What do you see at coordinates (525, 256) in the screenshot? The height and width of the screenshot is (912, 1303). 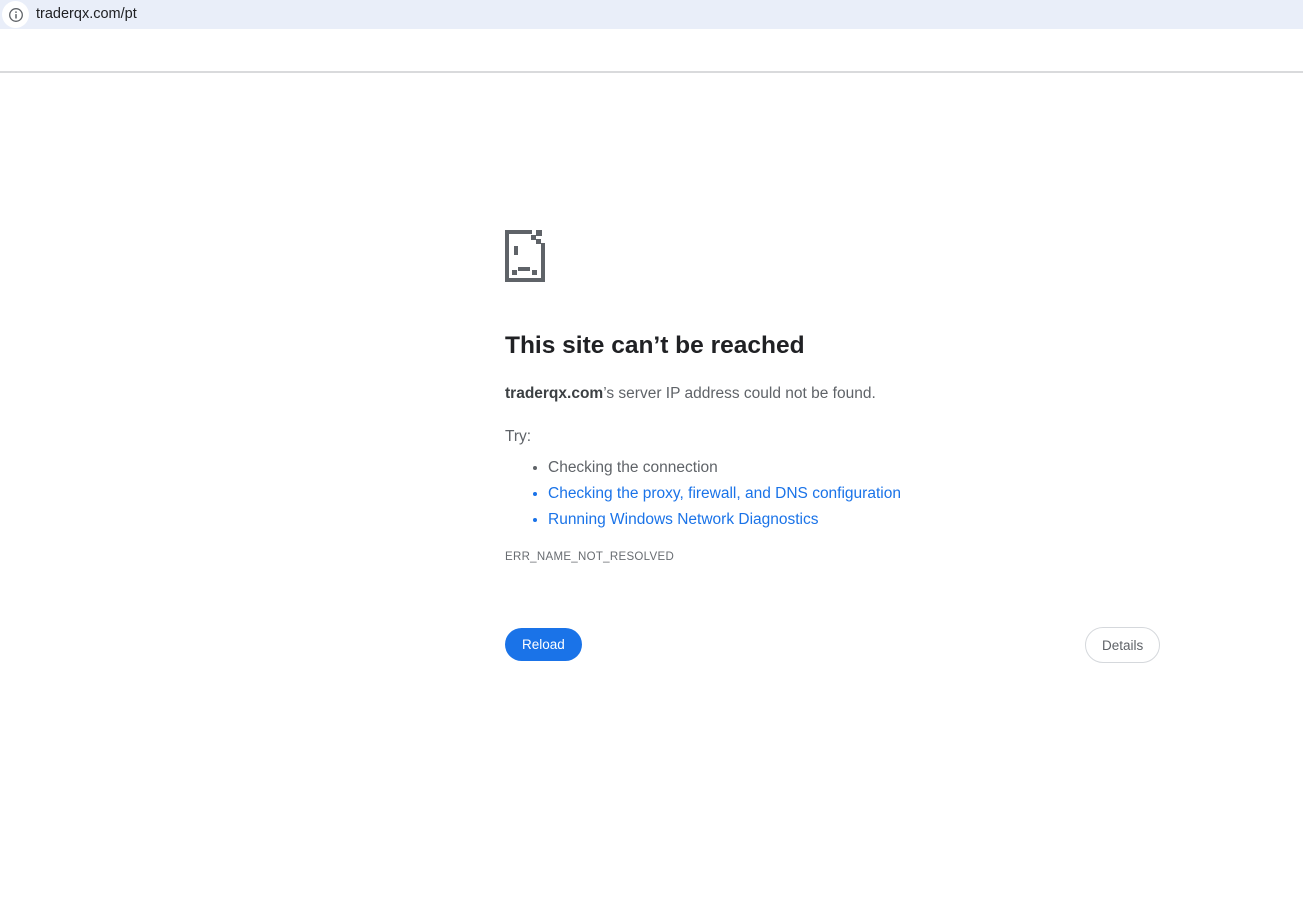 I see `sad-file-icon` at bounding box center [525, 256].